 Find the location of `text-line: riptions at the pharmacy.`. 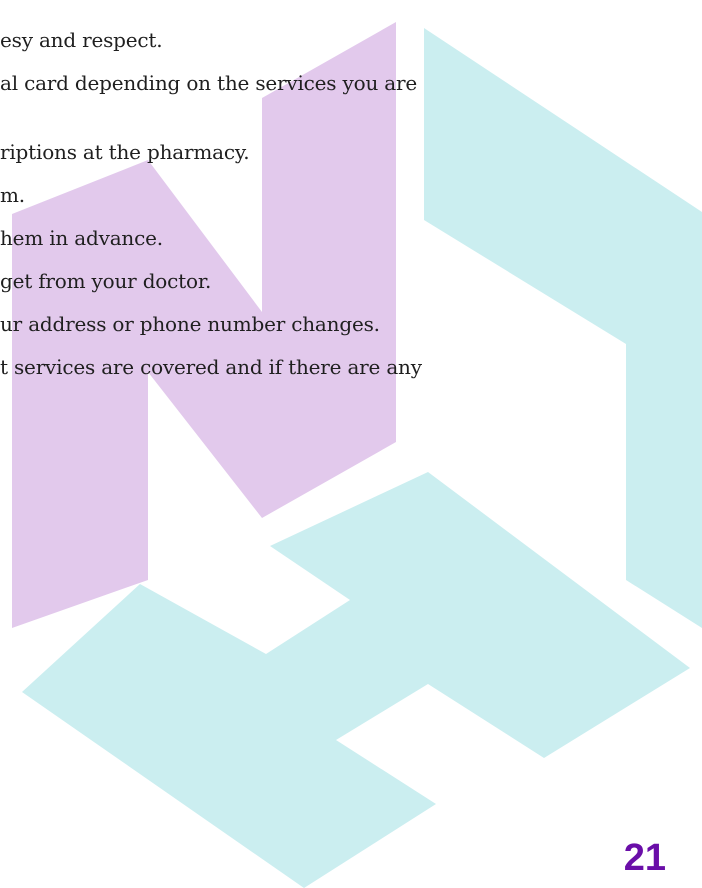

text-line: riptions at the pharmacy. is located at coordinates (125, 152).